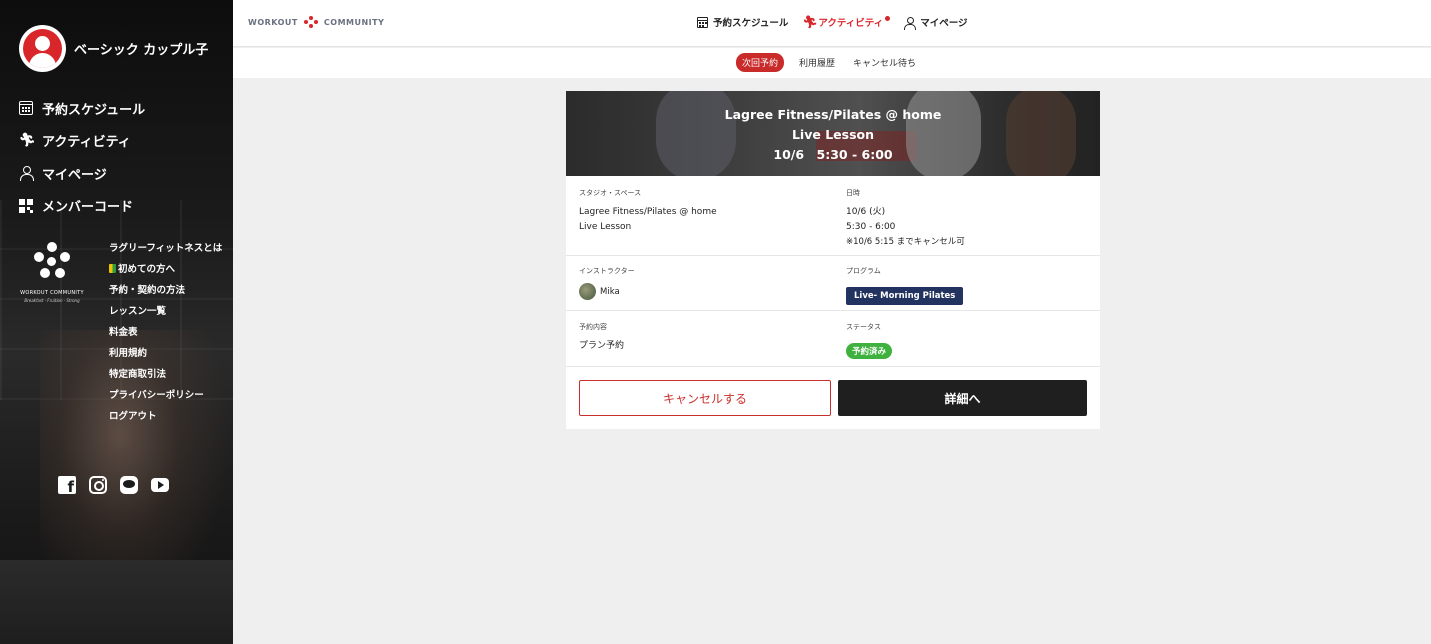  What do you see at coordinates (610, 291) in the screenshot?
I see `instructor-name: Mika` at bounding box center [610, 291].